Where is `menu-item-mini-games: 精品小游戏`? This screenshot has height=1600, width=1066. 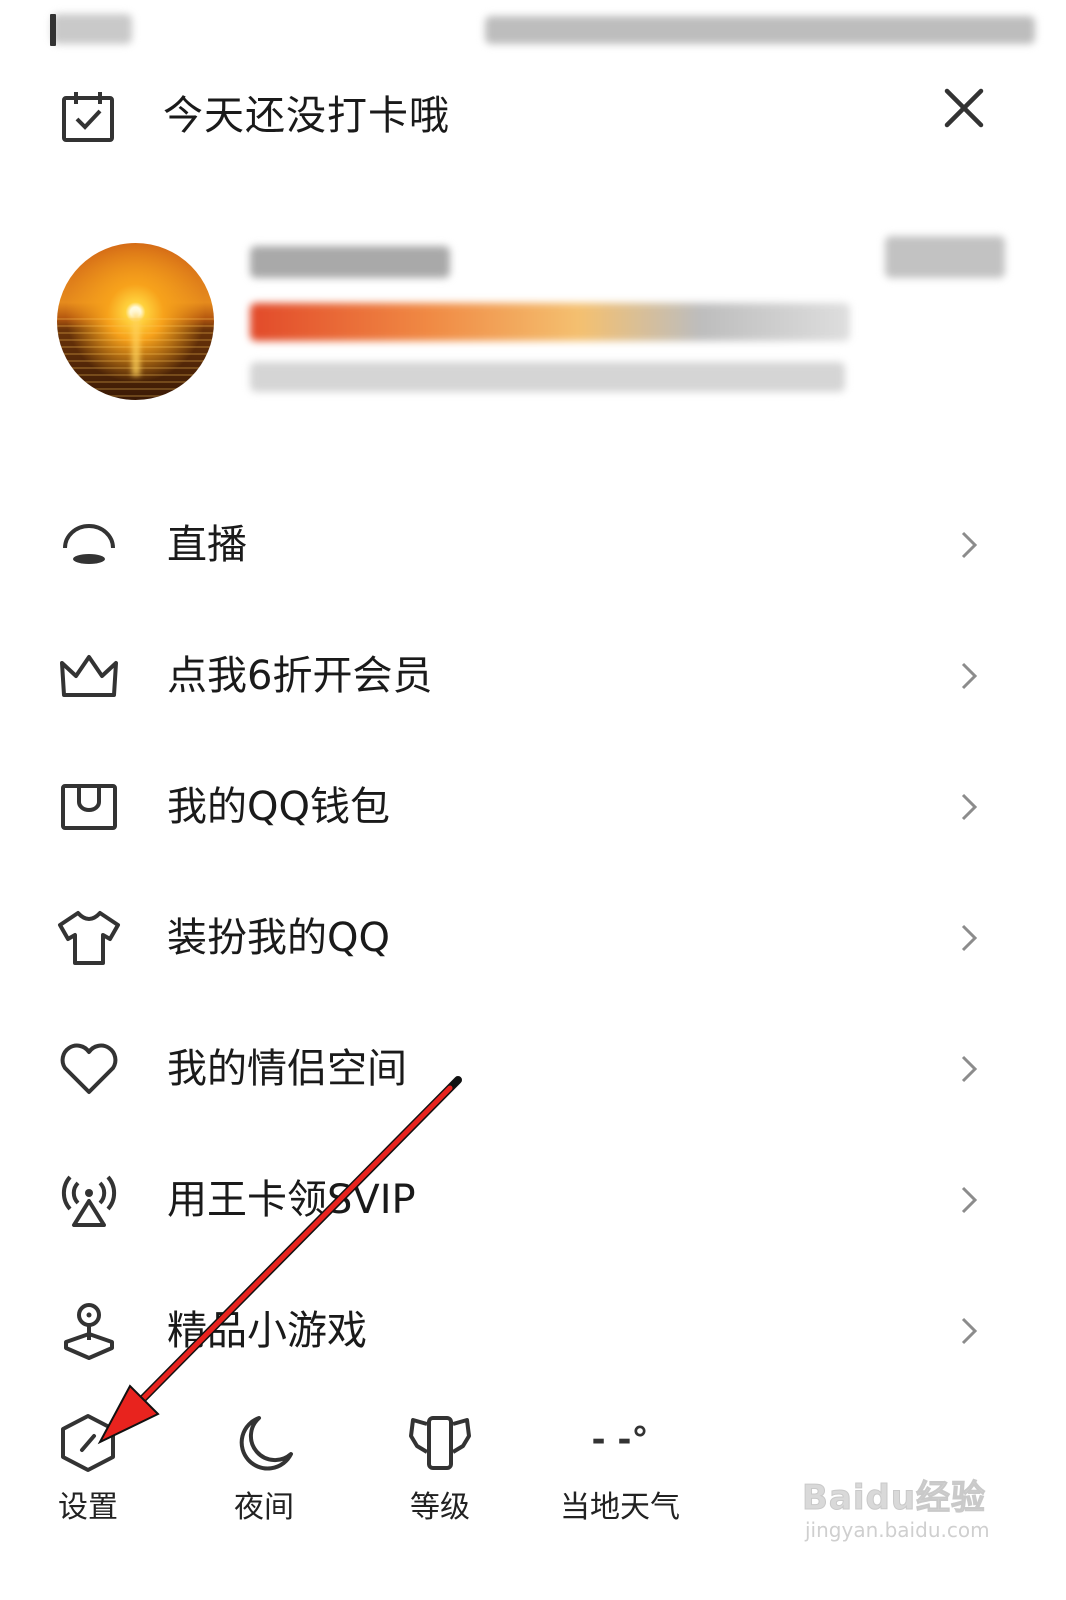
menu-item-mini-games: 精品小游戏 is located at coordinates (533, 1331).